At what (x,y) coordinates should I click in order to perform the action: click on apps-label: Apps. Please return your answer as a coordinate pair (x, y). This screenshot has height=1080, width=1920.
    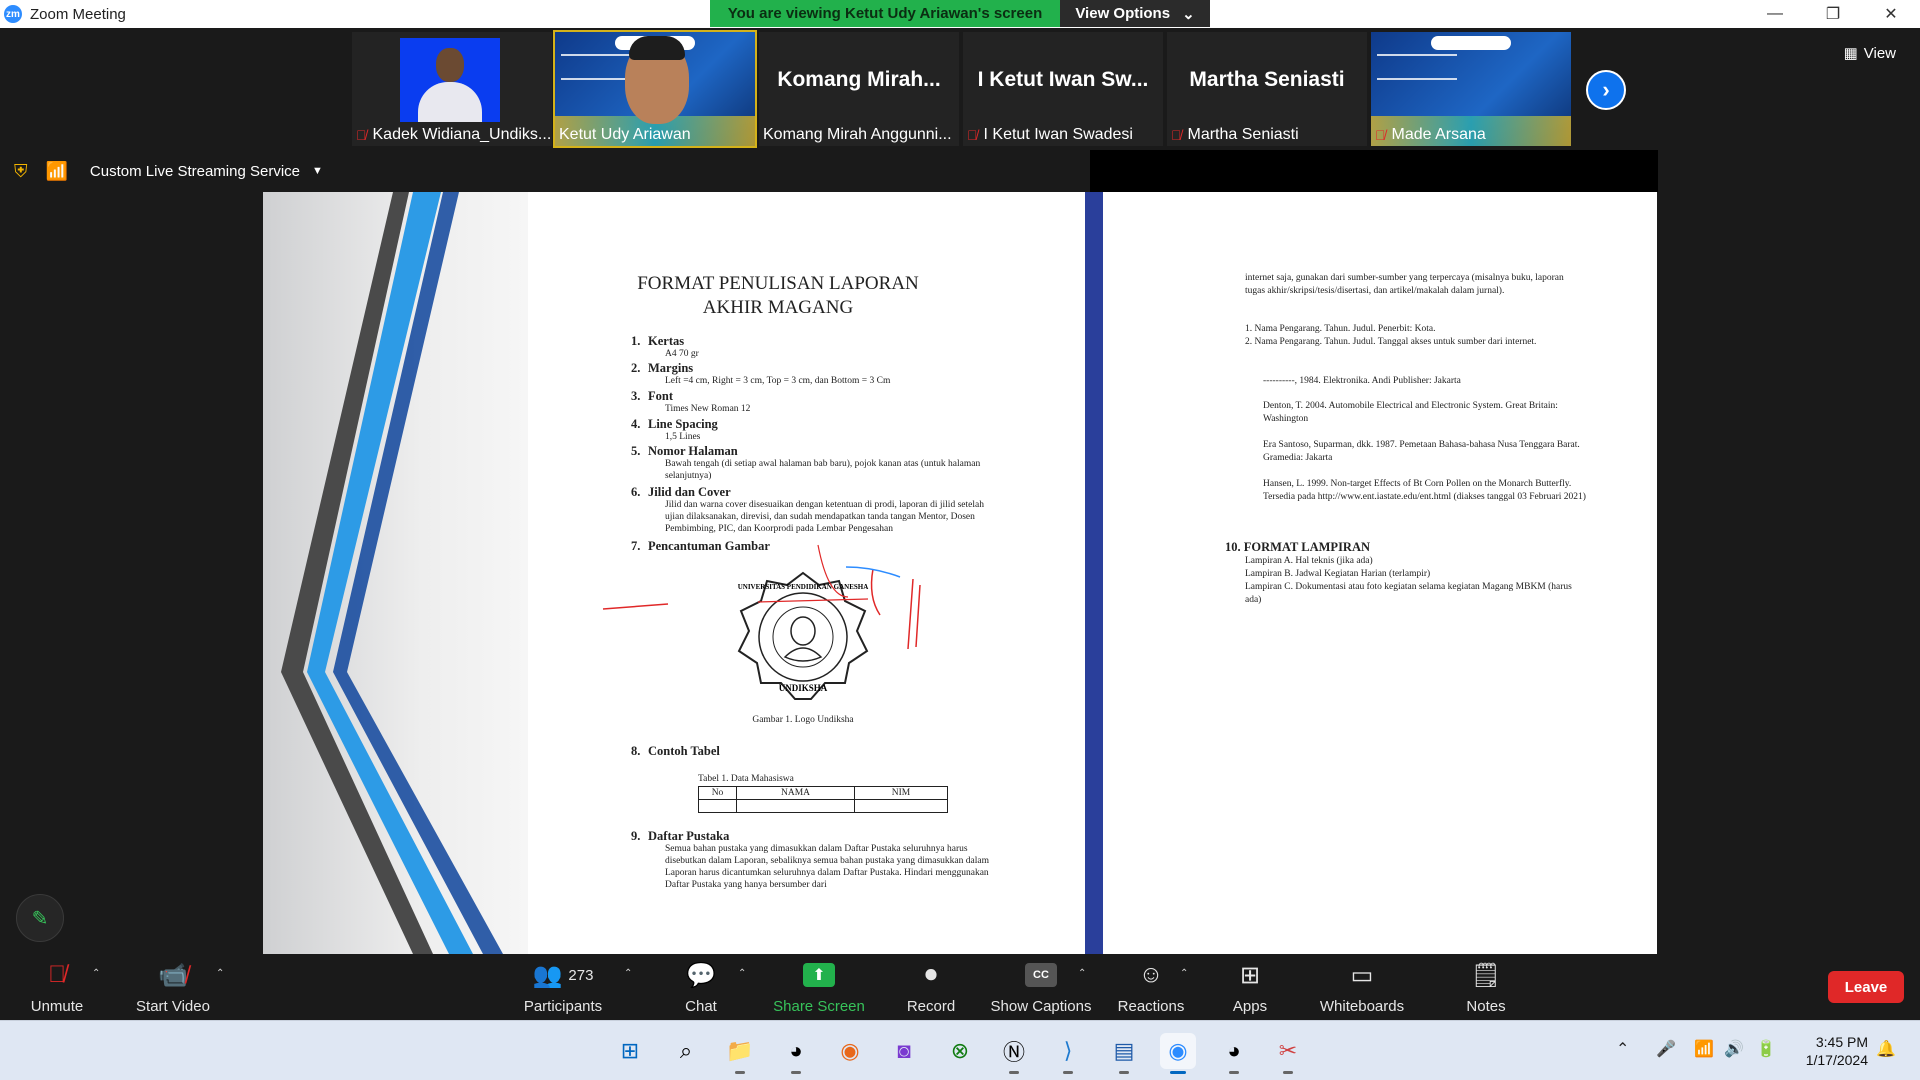
    Looking at the image, I should click on (1250, 1006).